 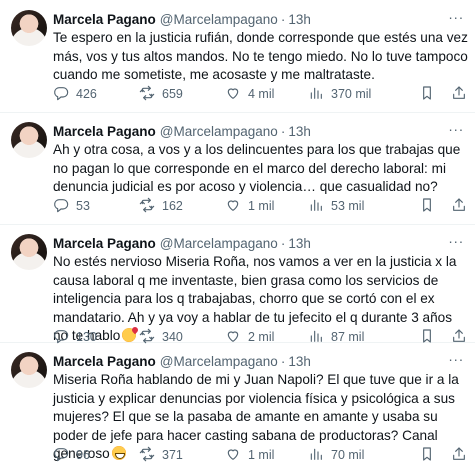 What do you see at coordinates (71, 206) in the screenshot?
I see `reply-button: 53` at bounding box center [71, 206].